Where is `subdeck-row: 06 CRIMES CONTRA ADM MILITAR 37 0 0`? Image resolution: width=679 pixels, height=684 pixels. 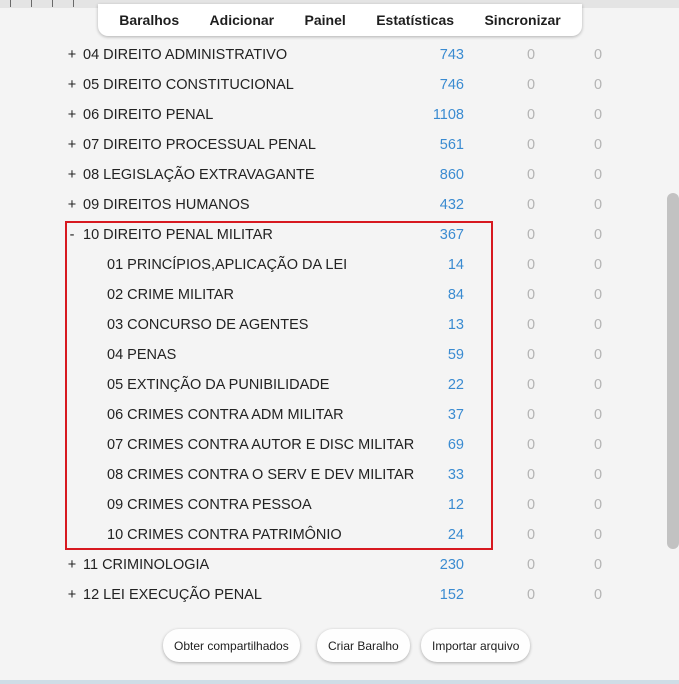
subdeck-row: 06 CRIMES CONTRA ADM MILITAR 37 0 0 is located at coordinates (330, 416).